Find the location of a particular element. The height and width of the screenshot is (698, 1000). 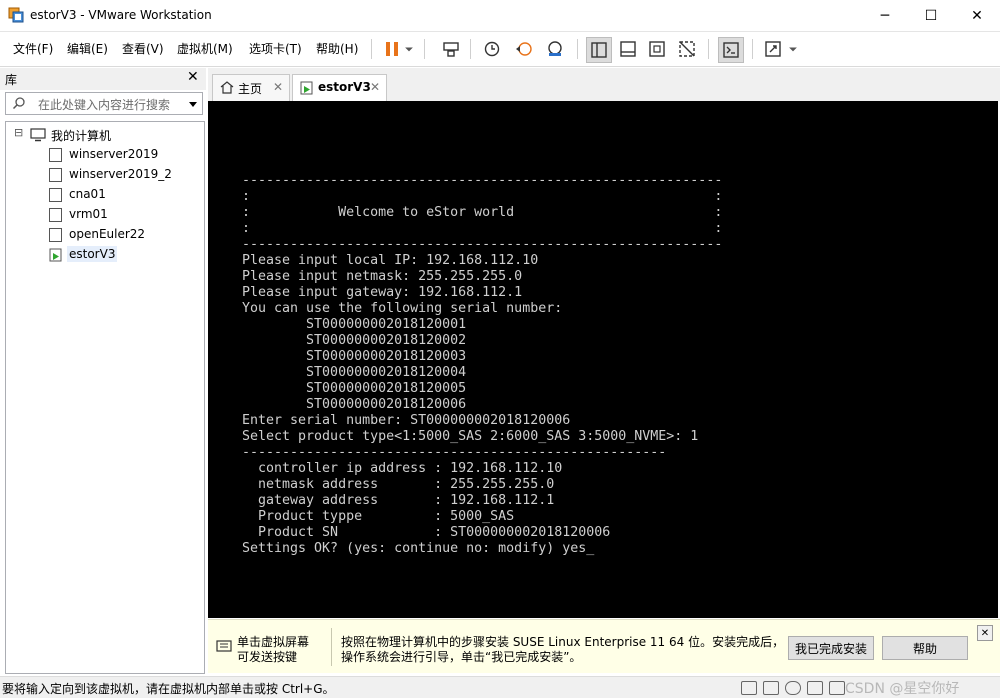

menu-file: 文件(F) is located at coordinates (33, 48).